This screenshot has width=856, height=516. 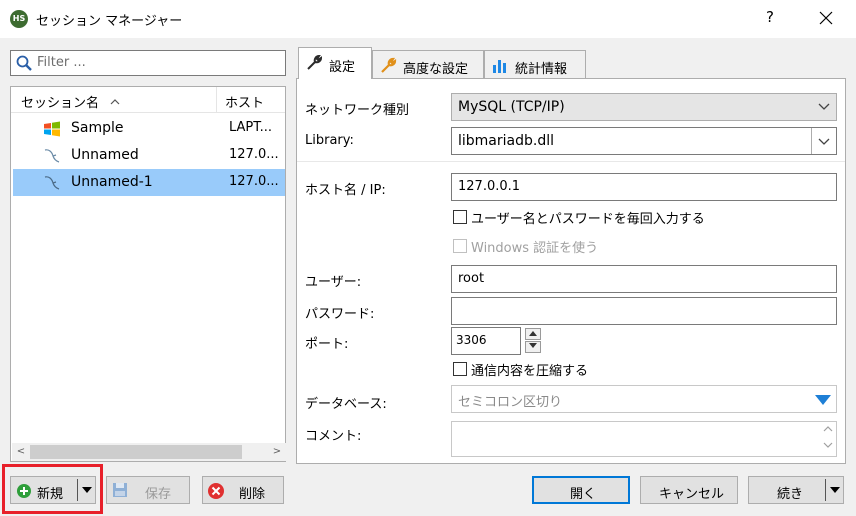 I want to click on tab-settings: 設定, so click(x=335, y=63).